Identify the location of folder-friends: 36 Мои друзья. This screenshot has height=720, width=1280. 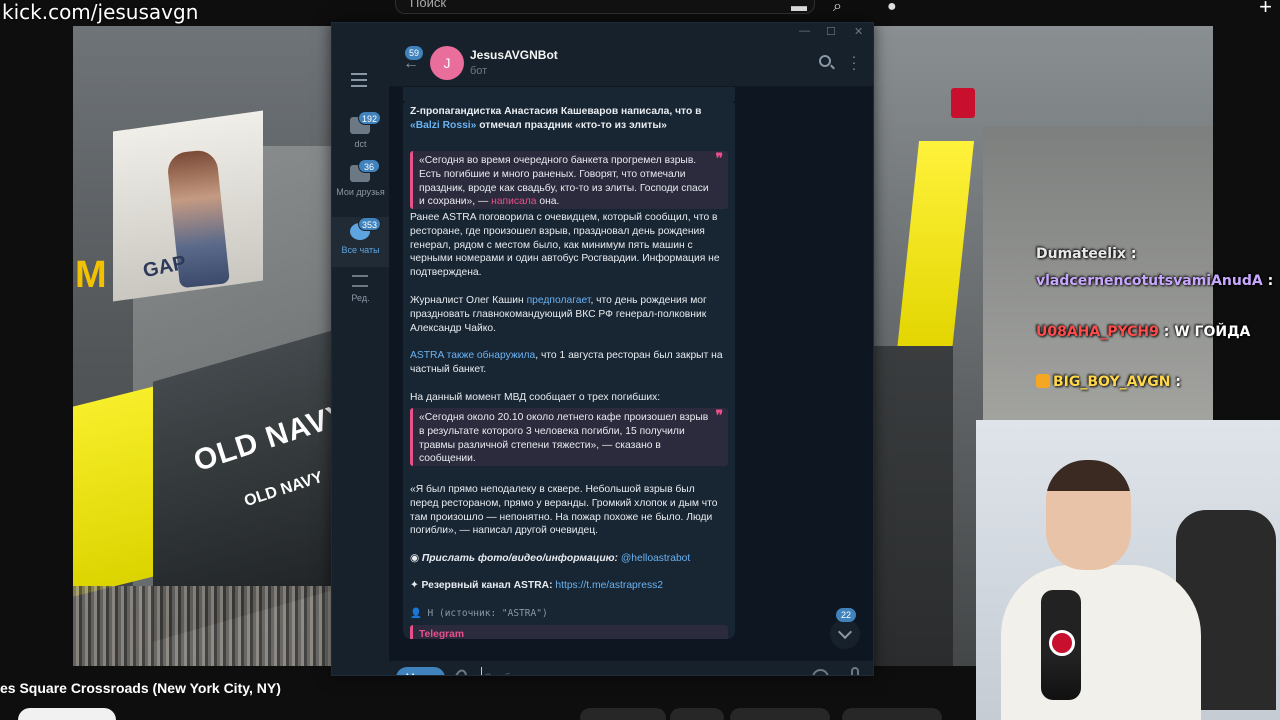
(360, 184).